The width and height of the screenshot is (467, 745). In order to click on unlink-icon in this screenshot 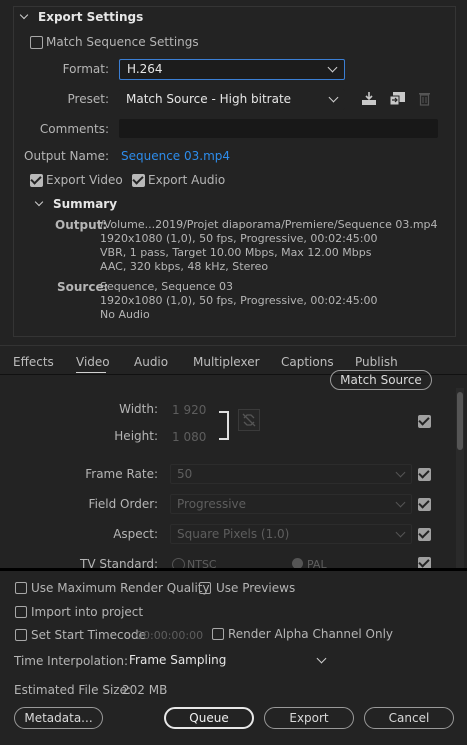, I will do `click(249, 420)`.